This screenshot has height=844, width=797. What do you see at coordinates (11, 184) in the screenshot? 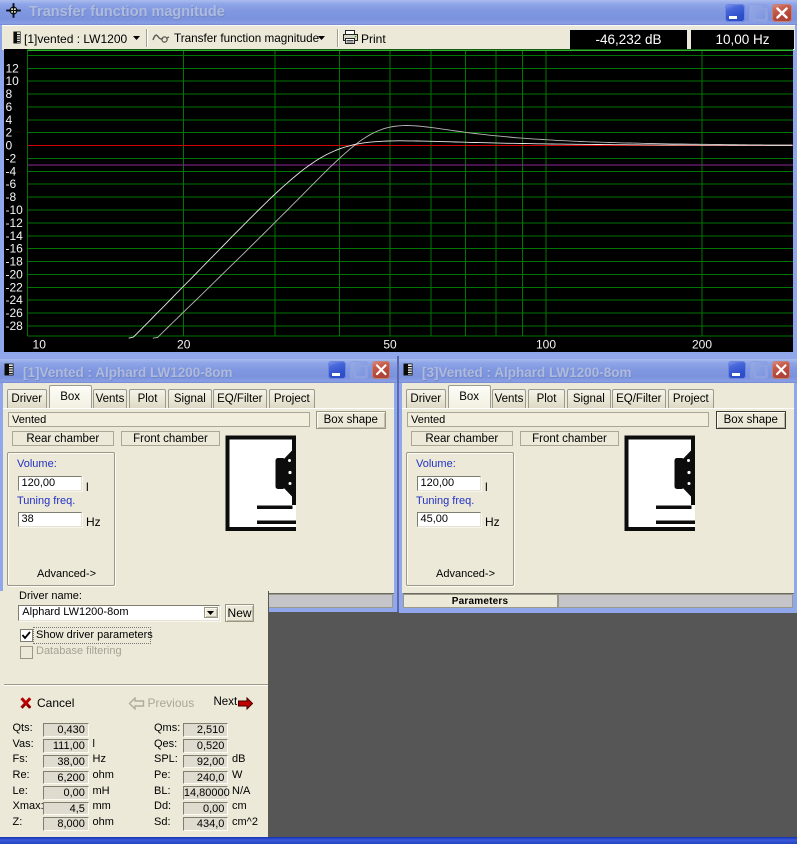
I see `svg-text: -6` at bounding box center [11, 184].